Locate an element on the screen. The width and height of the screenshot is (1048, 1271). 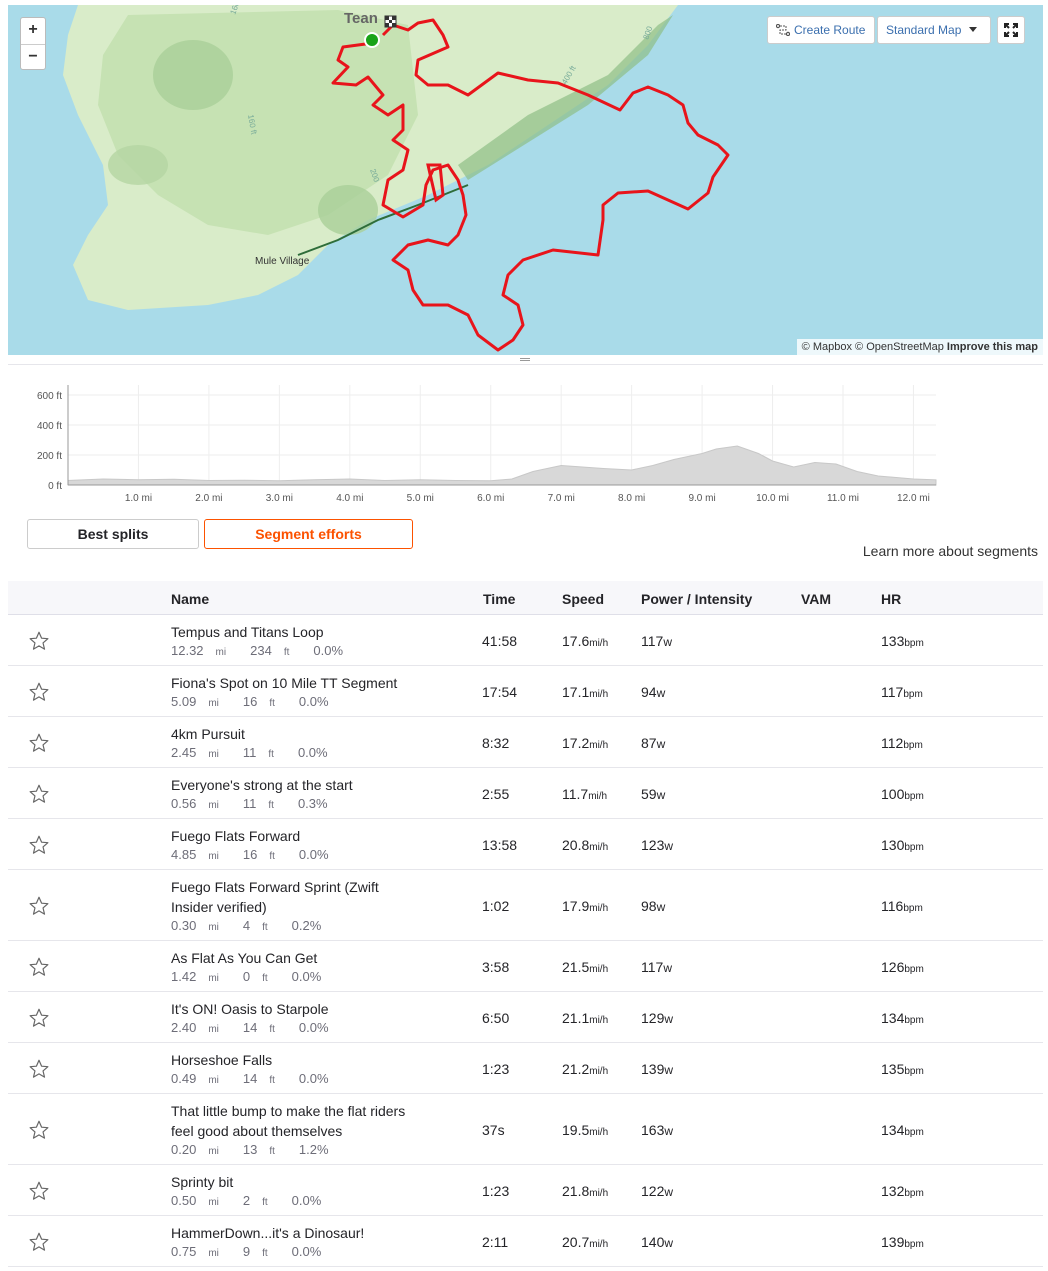
segment-meta: 2.45 mi 11 ft 0.0% is located at coordinates (255, 752).